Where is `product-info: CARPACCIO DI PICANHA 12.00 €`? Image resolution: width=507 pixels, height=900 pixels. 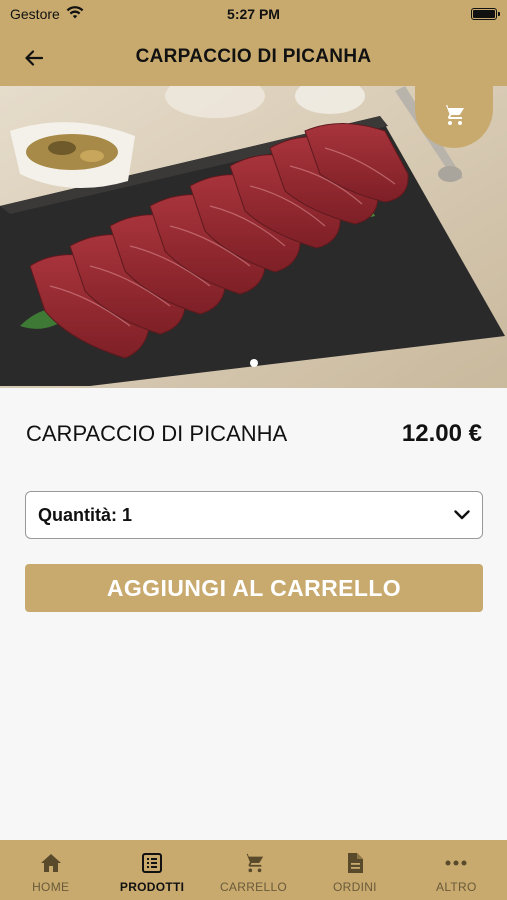
product-info: CARPACCIO DI PICANHA 12.00 € is located at coordinates (254, 434).